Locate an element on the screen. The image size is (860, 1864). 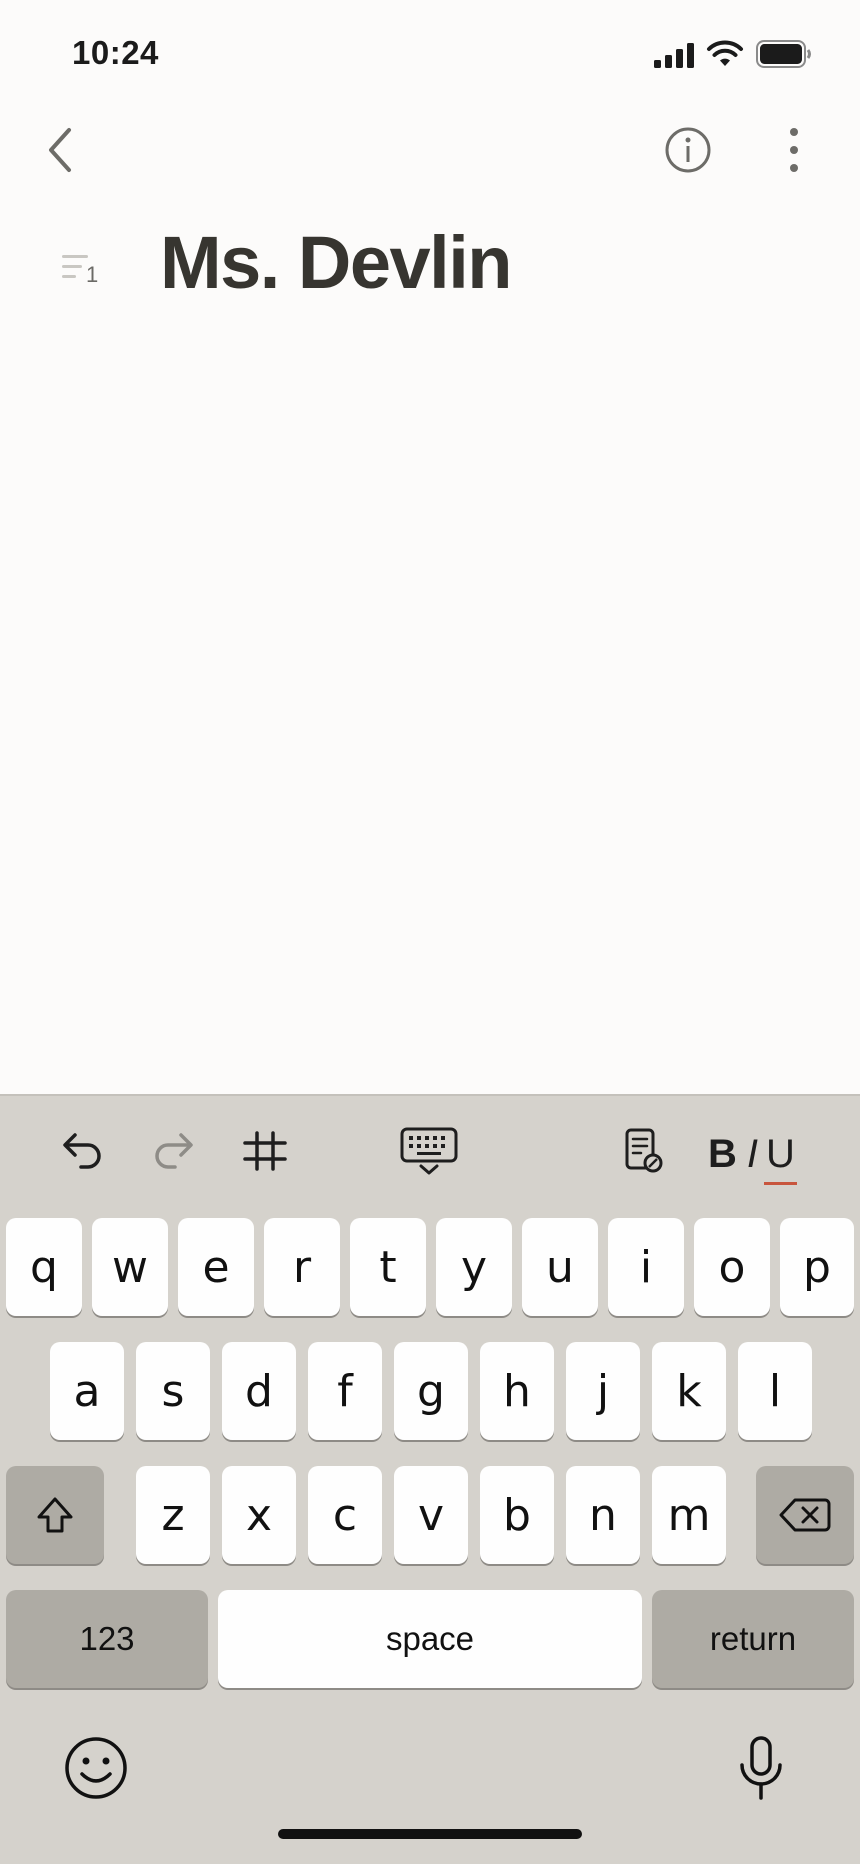
bold-label: B is located at coordinates (722, 1153).